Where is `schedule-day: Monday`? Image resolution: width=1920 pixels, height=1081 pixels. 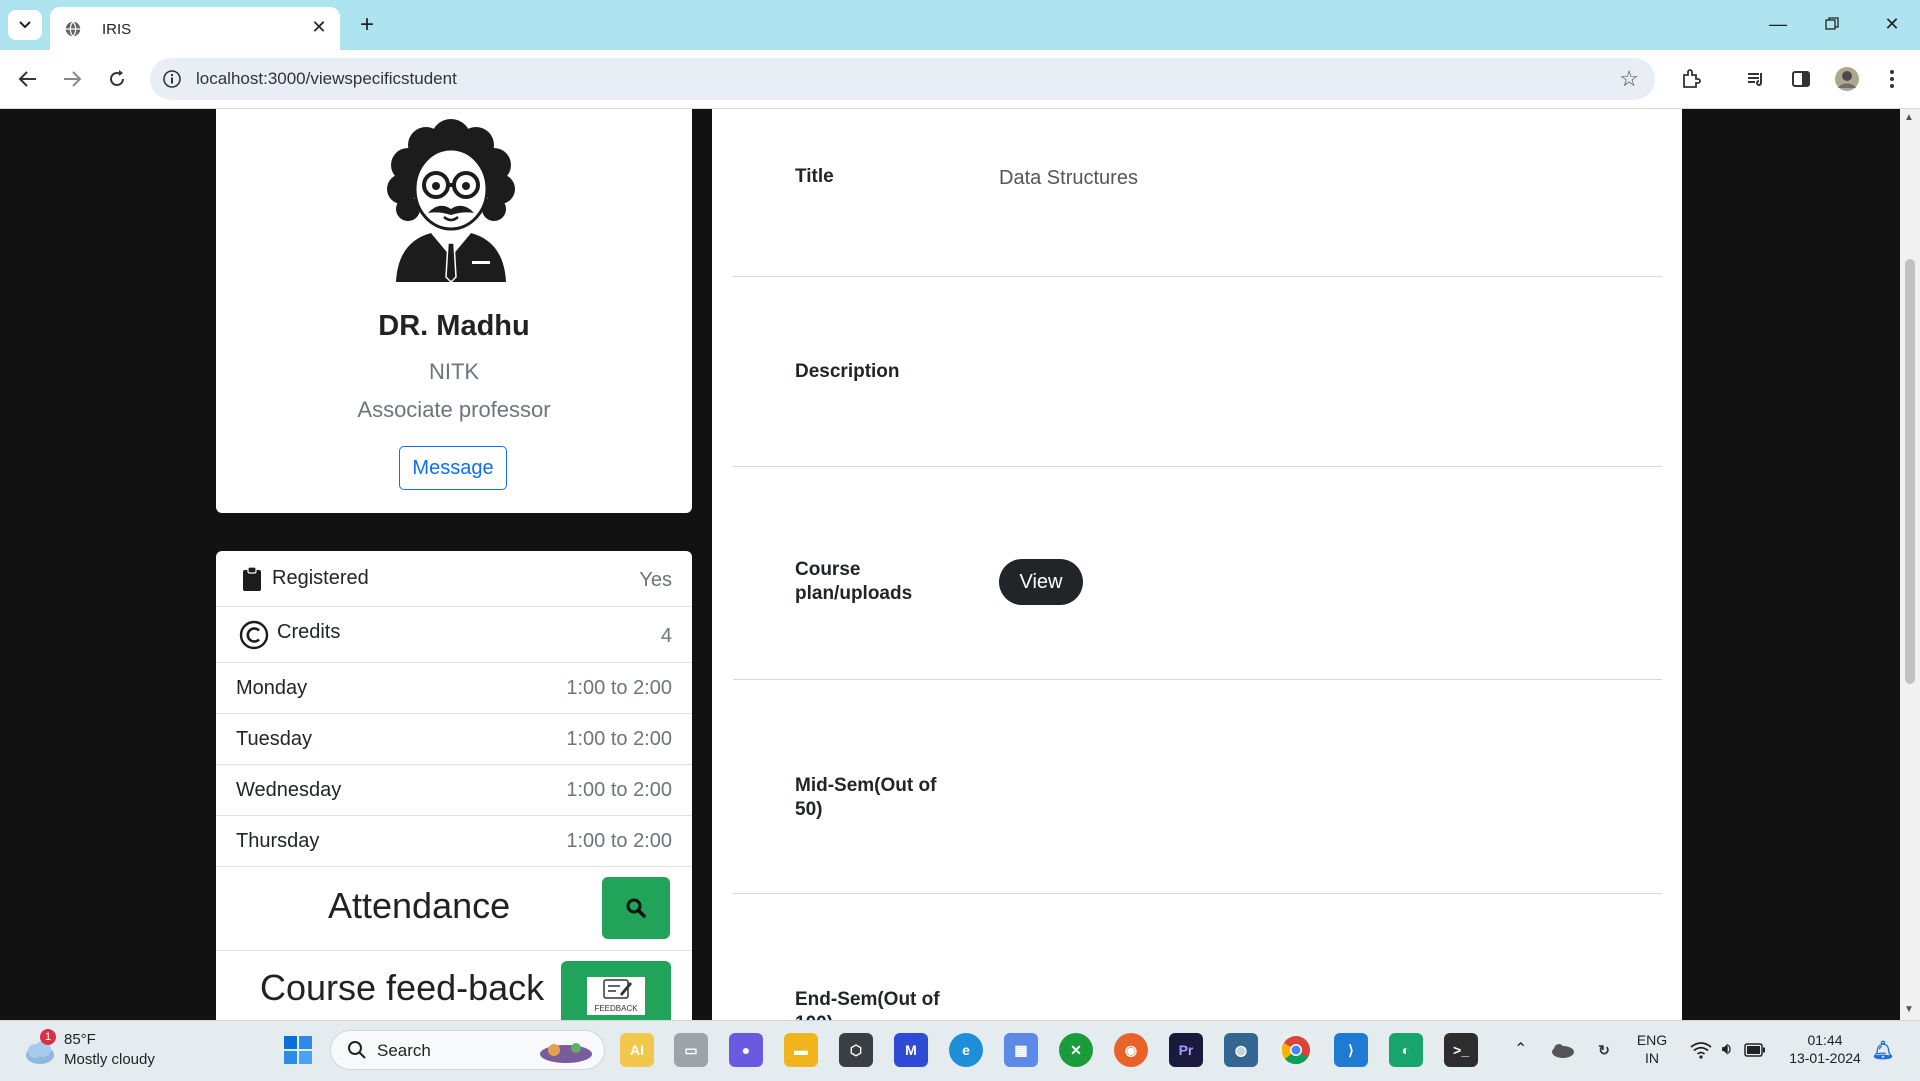
schedule-day: Monday is located at coordinates (272, 688).